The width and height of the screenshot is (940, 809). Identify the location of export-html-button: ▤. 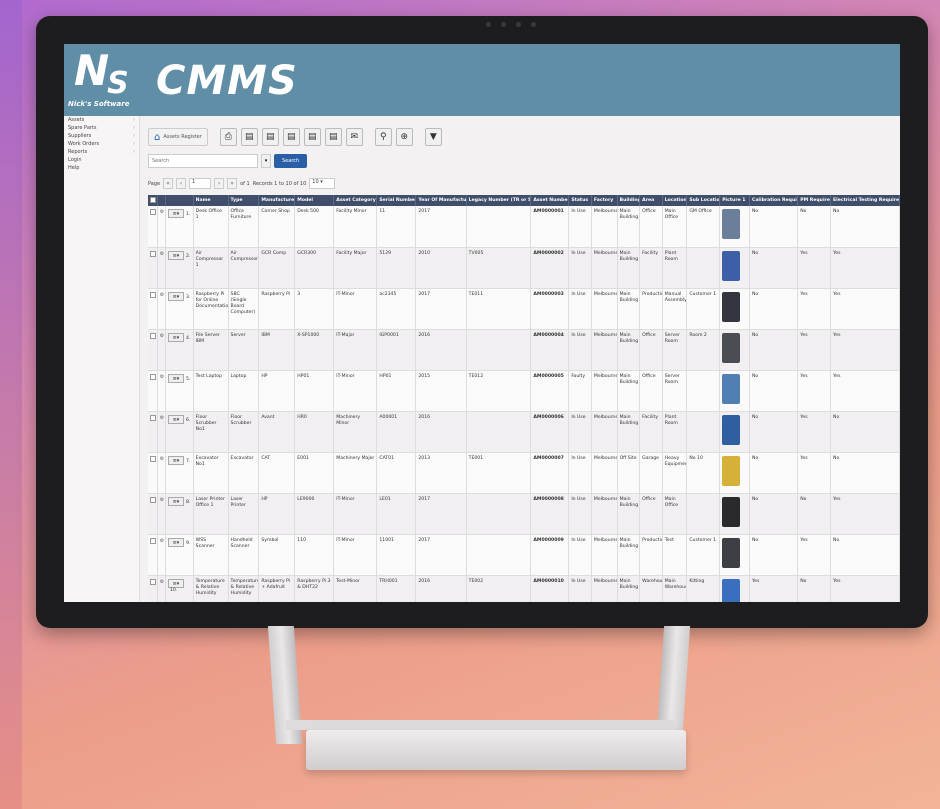
(312, 137).